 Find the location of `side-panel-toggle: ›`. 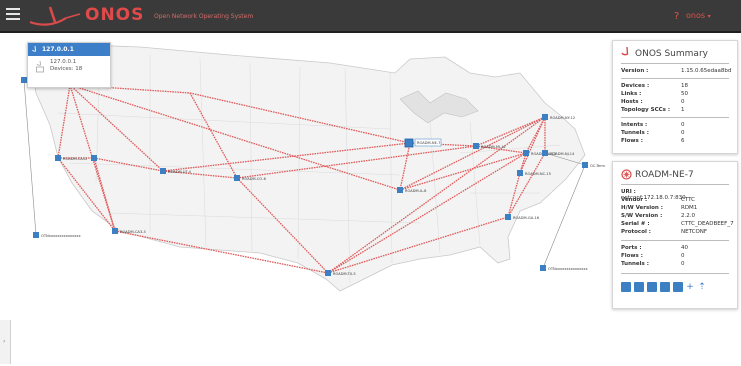

side-panel-toggle: › is located at coordinates (5, 342).